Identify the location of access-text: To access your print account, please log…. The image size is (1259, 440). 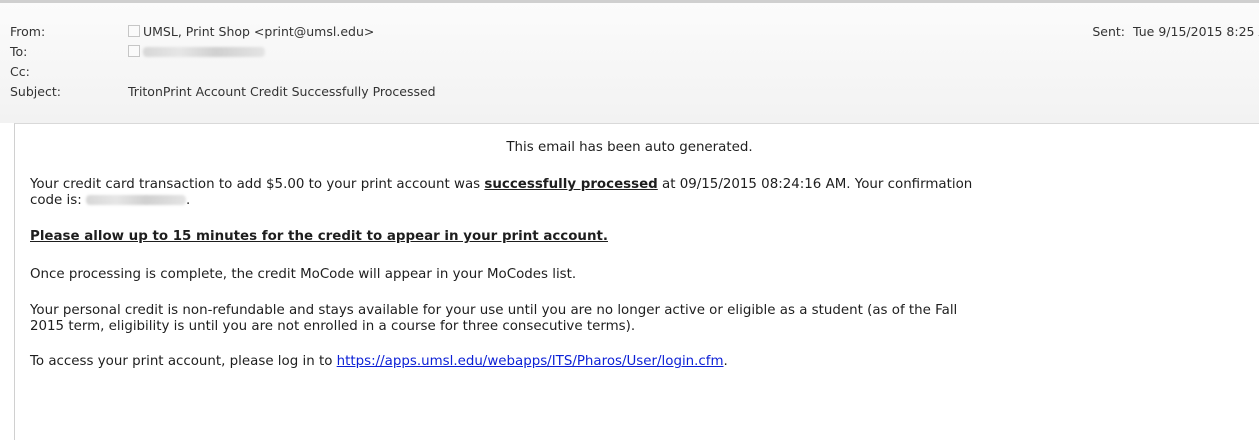
(183, 361).